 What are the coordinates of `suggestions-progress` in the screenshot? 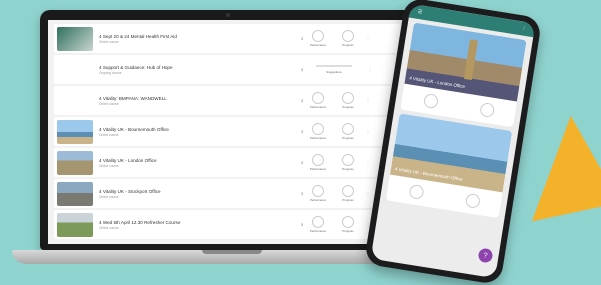 It's located at (334, 66).